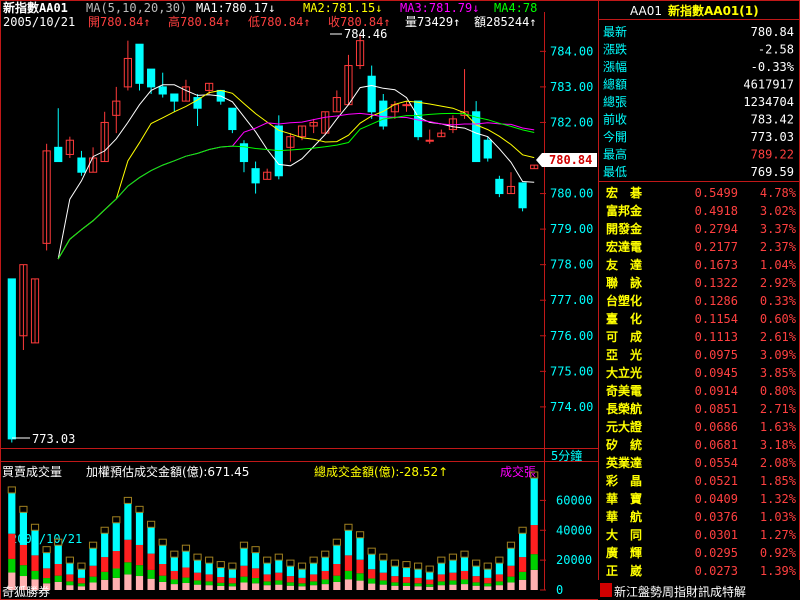 The height and width of the screenshot is (600, 800). I want to click on quote-value: 789.22, so click(772, 155).